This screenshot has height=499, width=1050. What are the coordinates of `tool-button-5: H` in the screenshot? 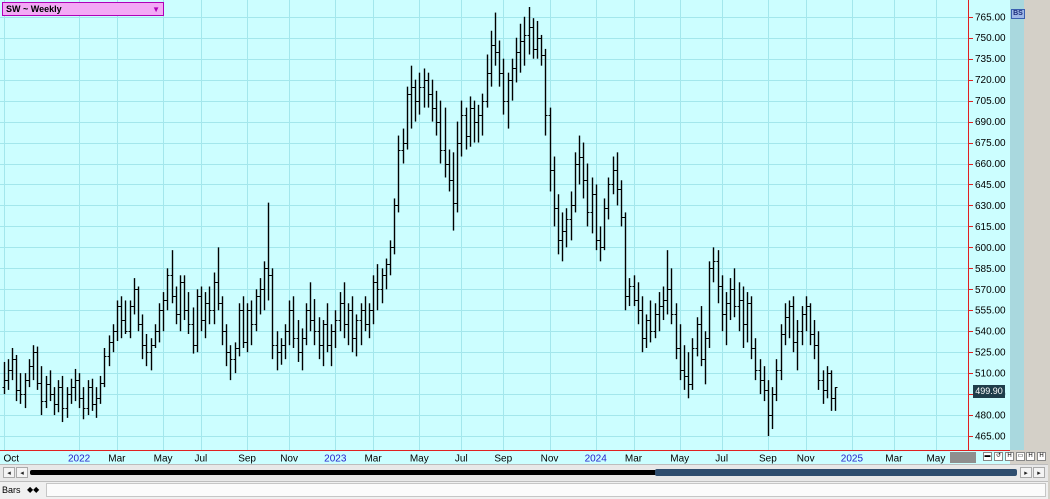 It's located at (1030, 456).